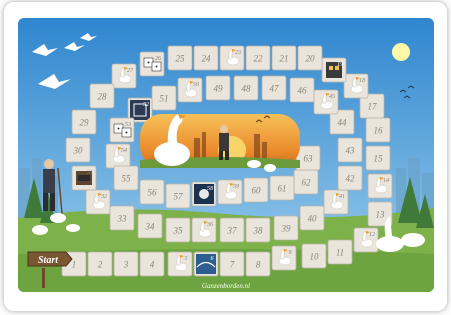  I want to click on square-number: 50, so click(196, 85).